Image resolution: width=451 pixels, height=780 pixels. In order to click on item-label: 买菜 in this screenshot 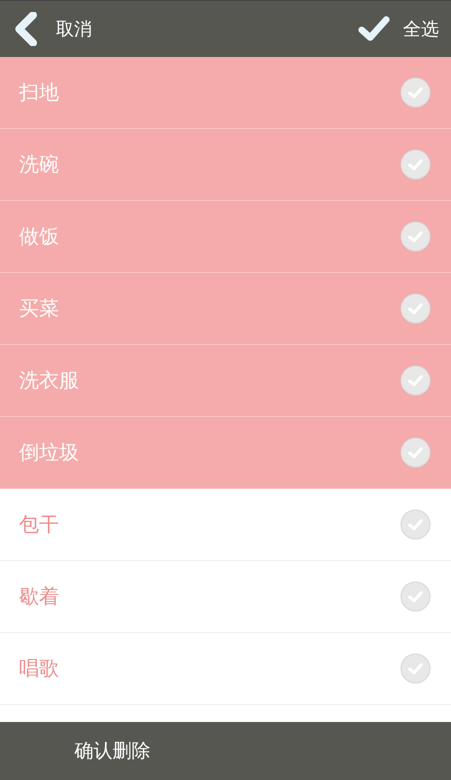, I will do `click(39, 308)`.